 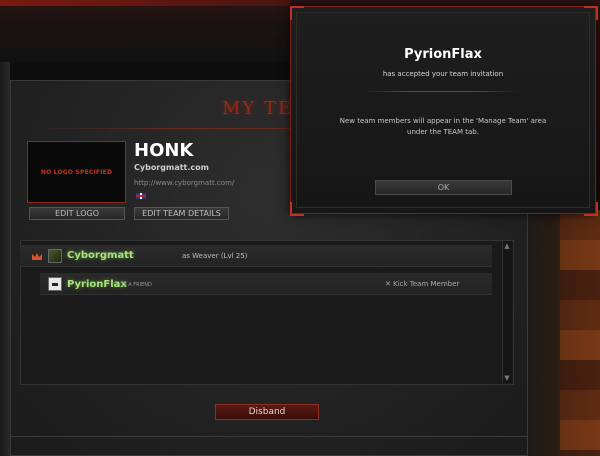 What do you see at coordinates (5, 259) in the screenshot?
I see `background-left-edge` at bounding box center [5, 259].